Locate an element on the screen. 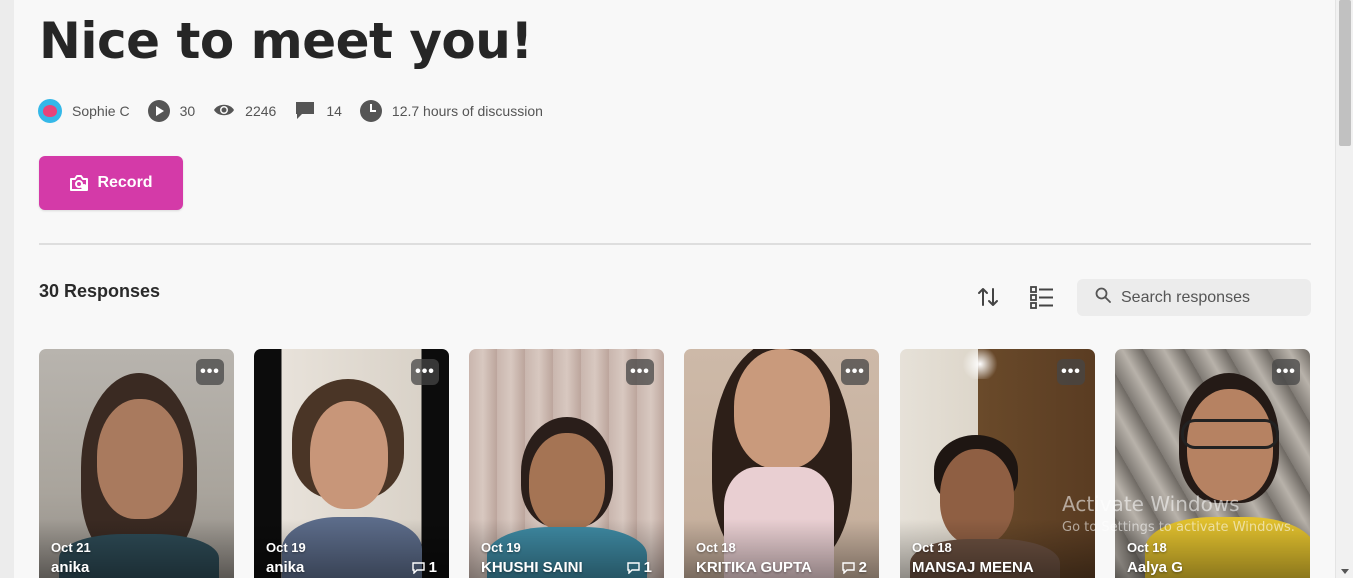 This screenshot has height=578, width=1353. eye-icon is located at coordinates (224, 111).